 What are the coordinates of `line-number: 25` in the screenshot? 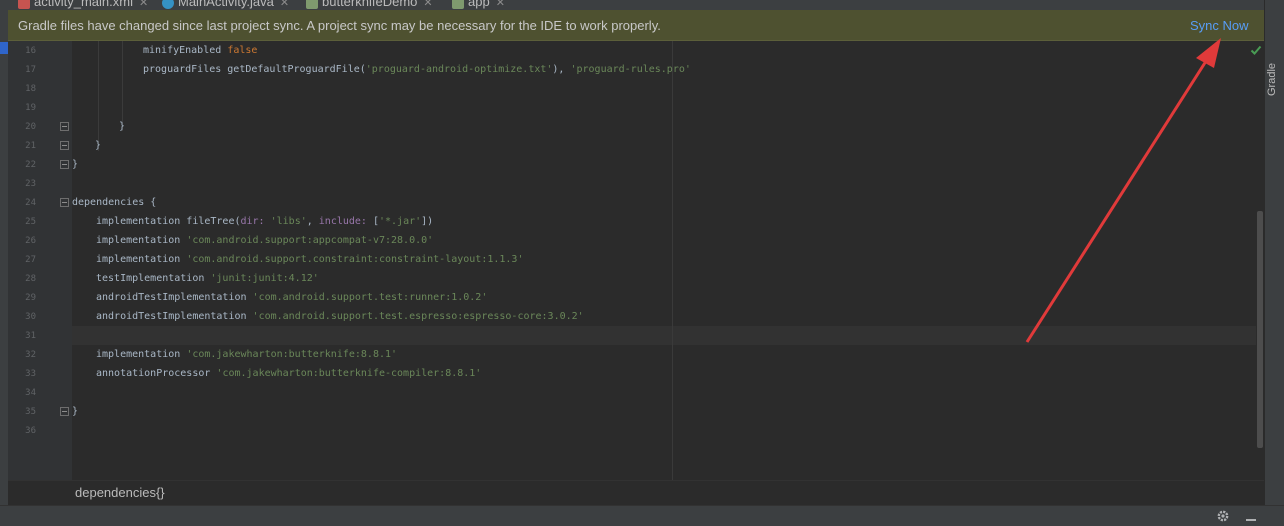 It's located at (30, 222).